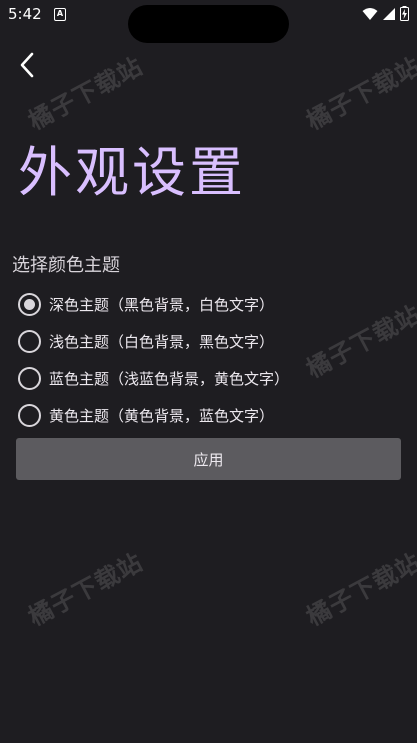  Describe the element at coordinates (162, 342) in the screenshot. I see `theme-option-label: 浅色主题（白色背景，黑色文字）` at that location.